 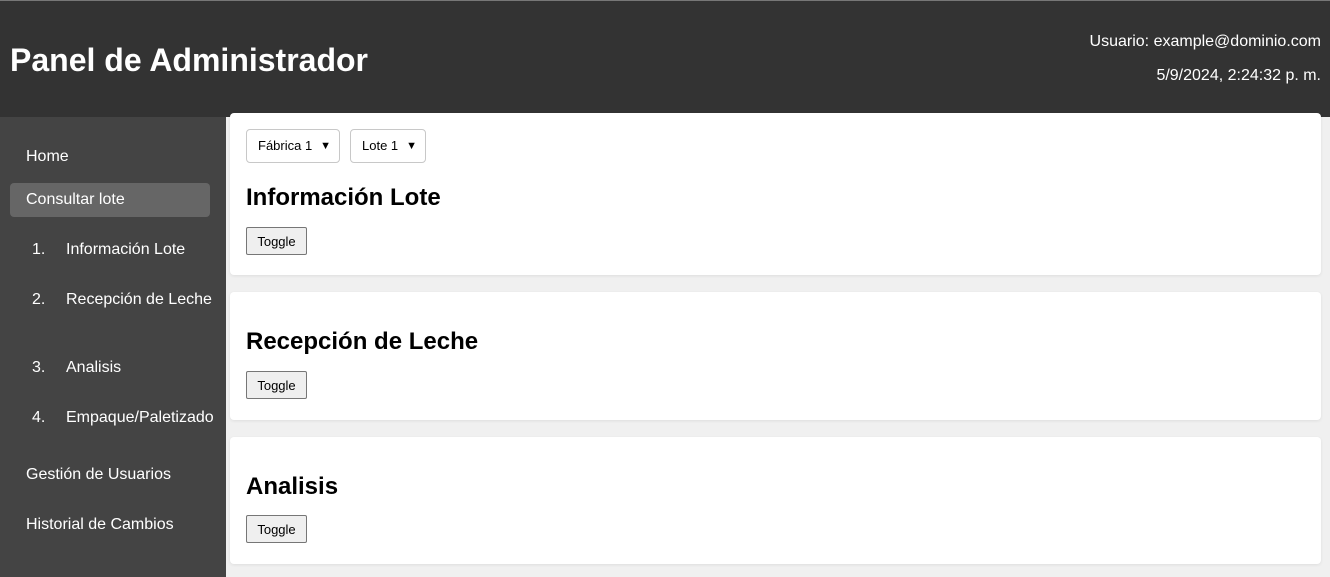 I want to click on section-title: Recepción de Leche, so click(x=362, y=341).